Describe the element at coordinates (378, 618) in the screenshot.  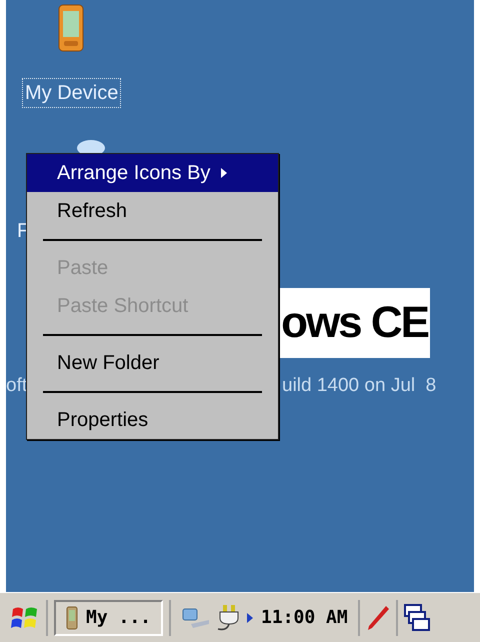
I see `pen-icon` at that location.